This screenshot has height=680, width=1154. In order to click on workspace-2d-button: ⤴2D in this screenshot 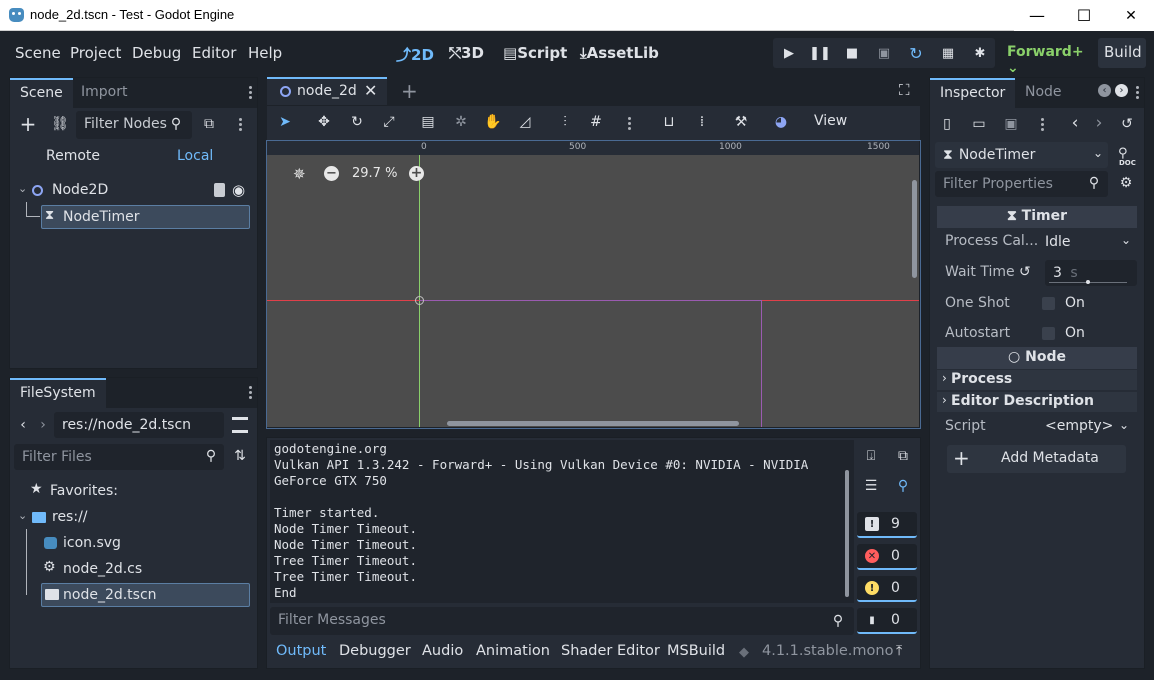, I will do `click(415, 54)`.